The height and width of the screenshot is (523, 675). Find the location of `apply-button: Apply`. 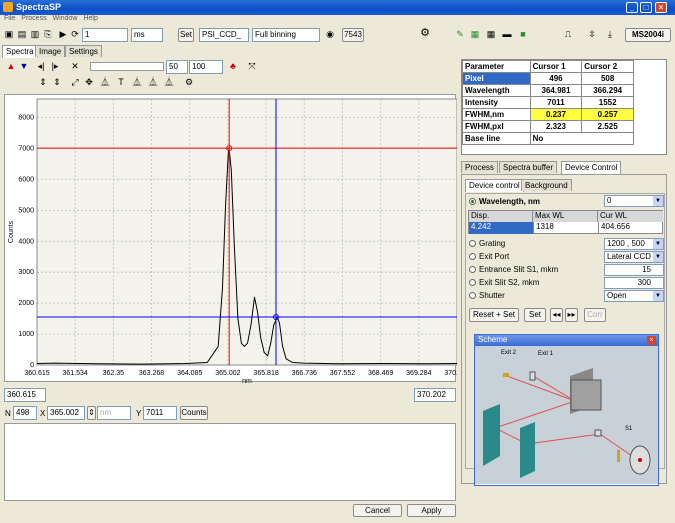

apply-button: Apply is located at coordinates (431, 510).